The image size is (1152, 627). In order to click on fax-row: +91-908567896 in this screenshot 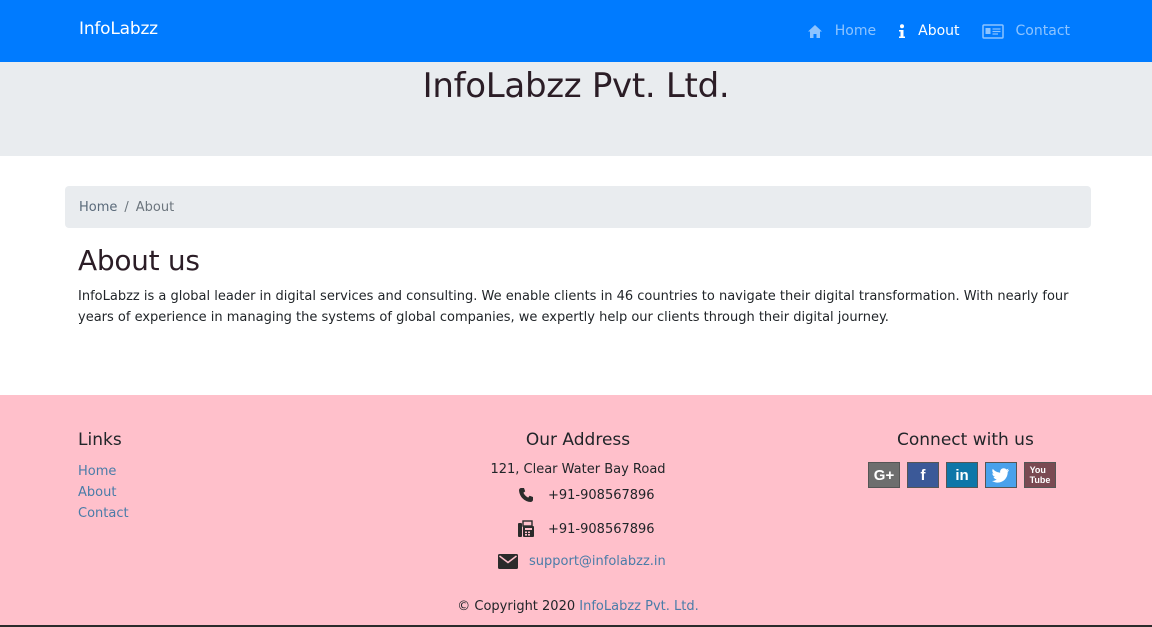, I will do `click(585, 529)`.